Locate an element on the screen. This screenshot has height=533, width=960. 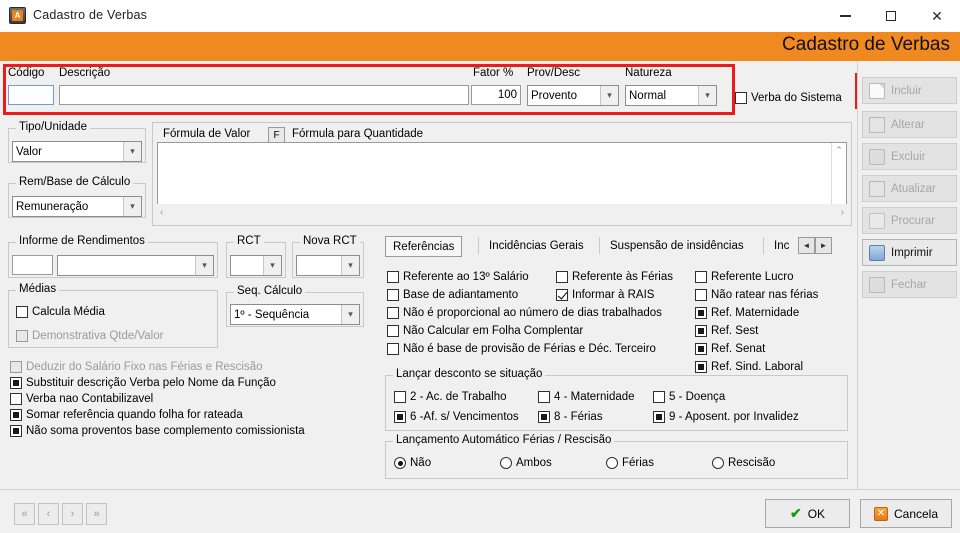
excluir-button: Excluir is located at coordinates (909, 156).